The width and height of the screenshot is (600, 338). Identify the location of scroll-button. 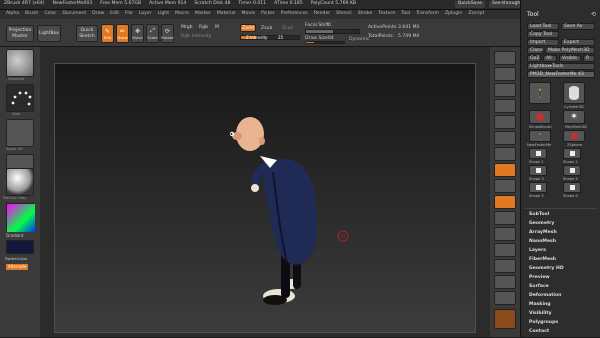
(505, 90).